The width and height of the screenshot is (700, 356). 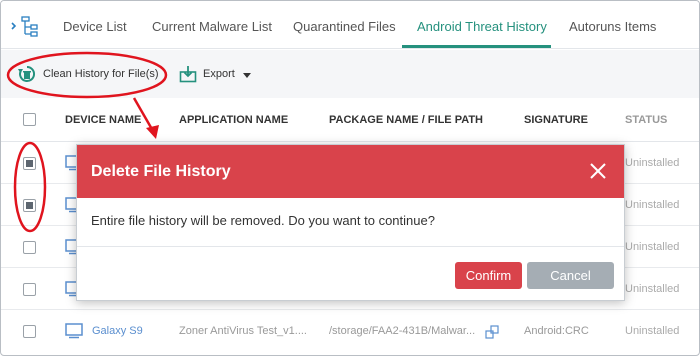 What do you see at coordinates (233, 120) in the screenshot?
I see `column-application-name: APPLICATION NAME` at bounding box center [233, 120].